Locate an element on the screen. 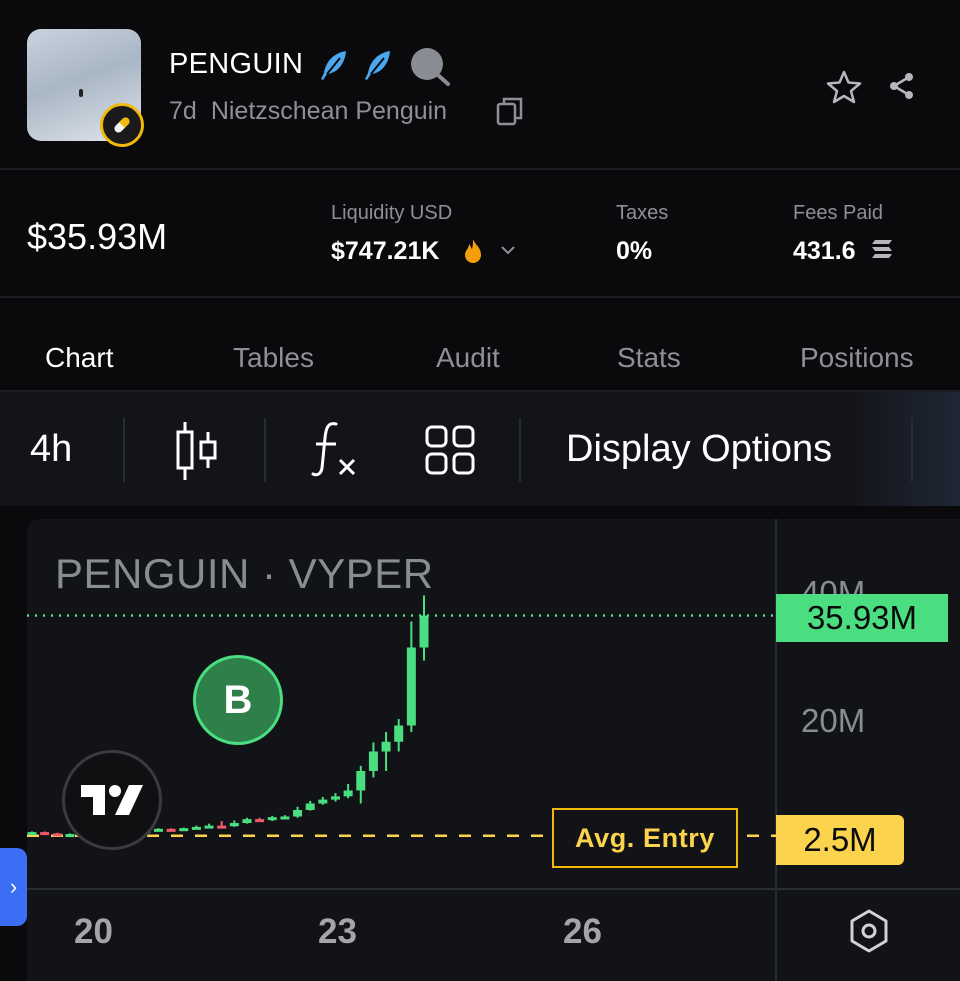 The image size is (960, 981). current-price-tag: 35.93M is located at coordinates (862, 618).